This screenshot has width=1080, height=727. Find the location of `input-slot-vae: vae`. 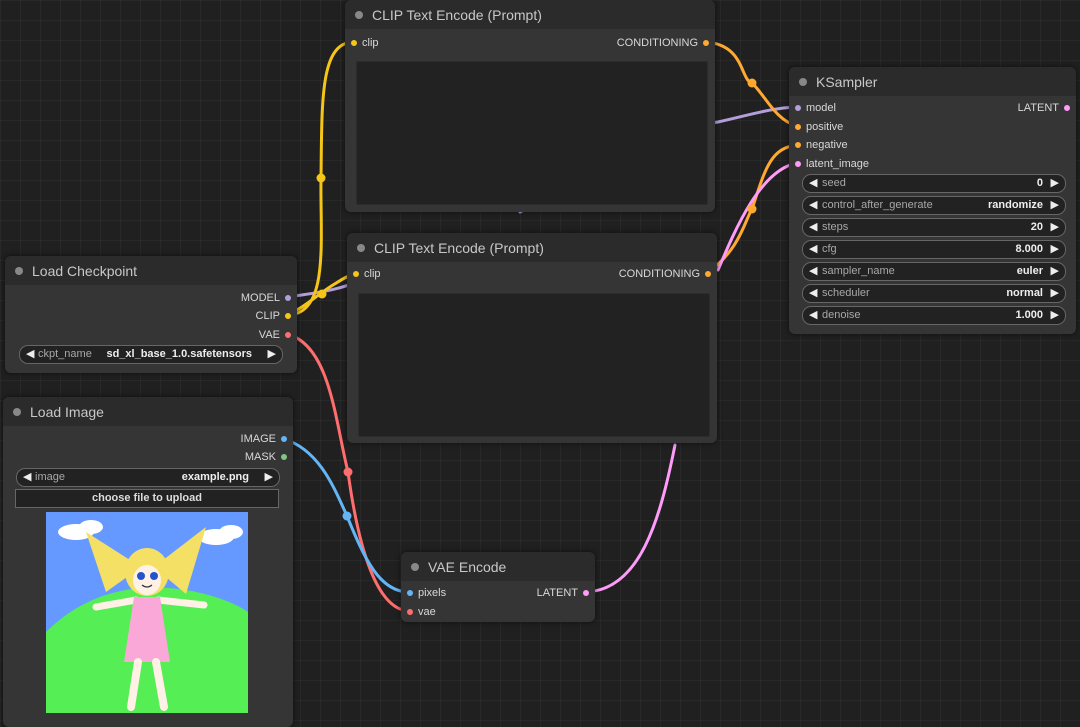

input-slot-vae: vae is located at coordinates (421, 612).